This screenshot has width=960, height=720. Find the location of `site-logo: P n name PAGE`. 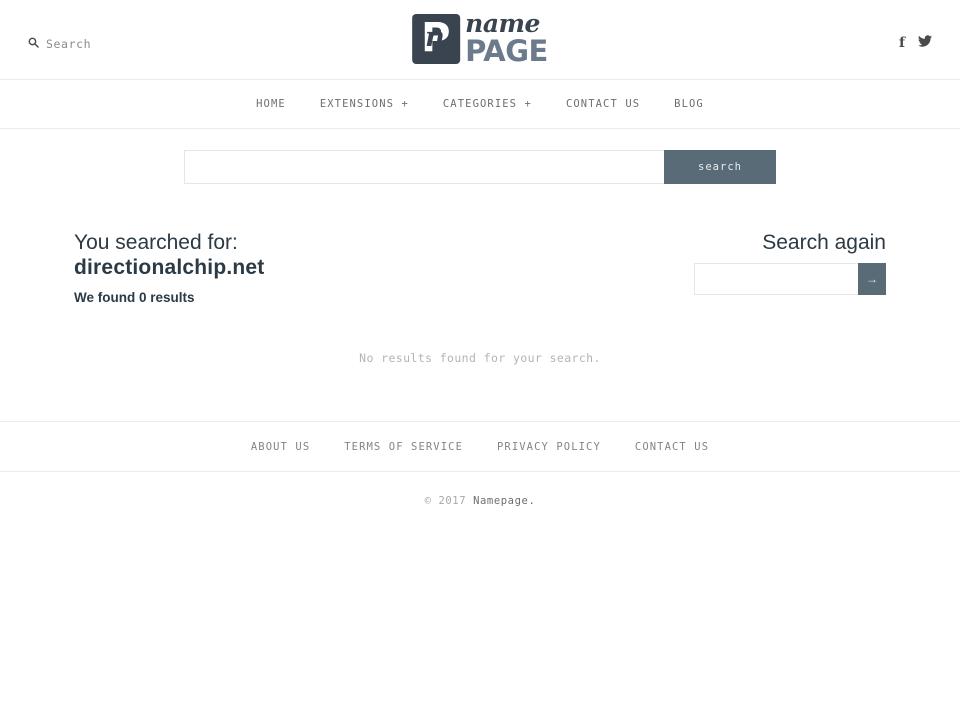

site-logo: P n name PAGE is located at coordinates (480, 38).